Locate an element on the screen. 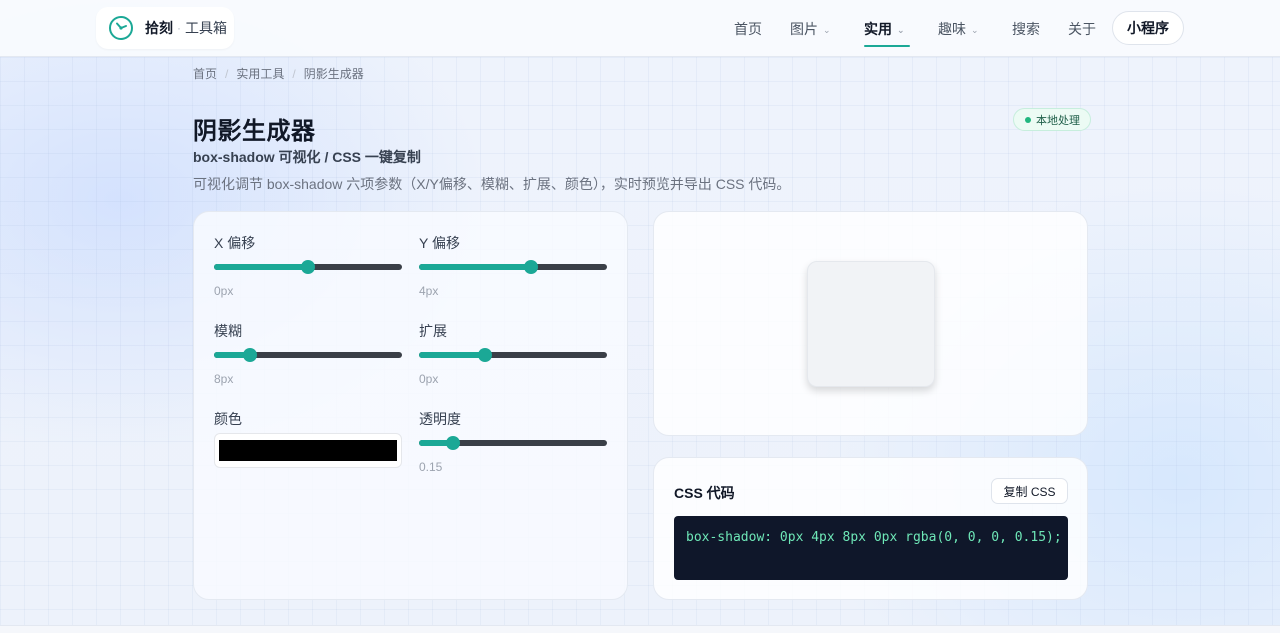 The image size is (1280, 633). color-swatch is located at coordinates (308, 450).